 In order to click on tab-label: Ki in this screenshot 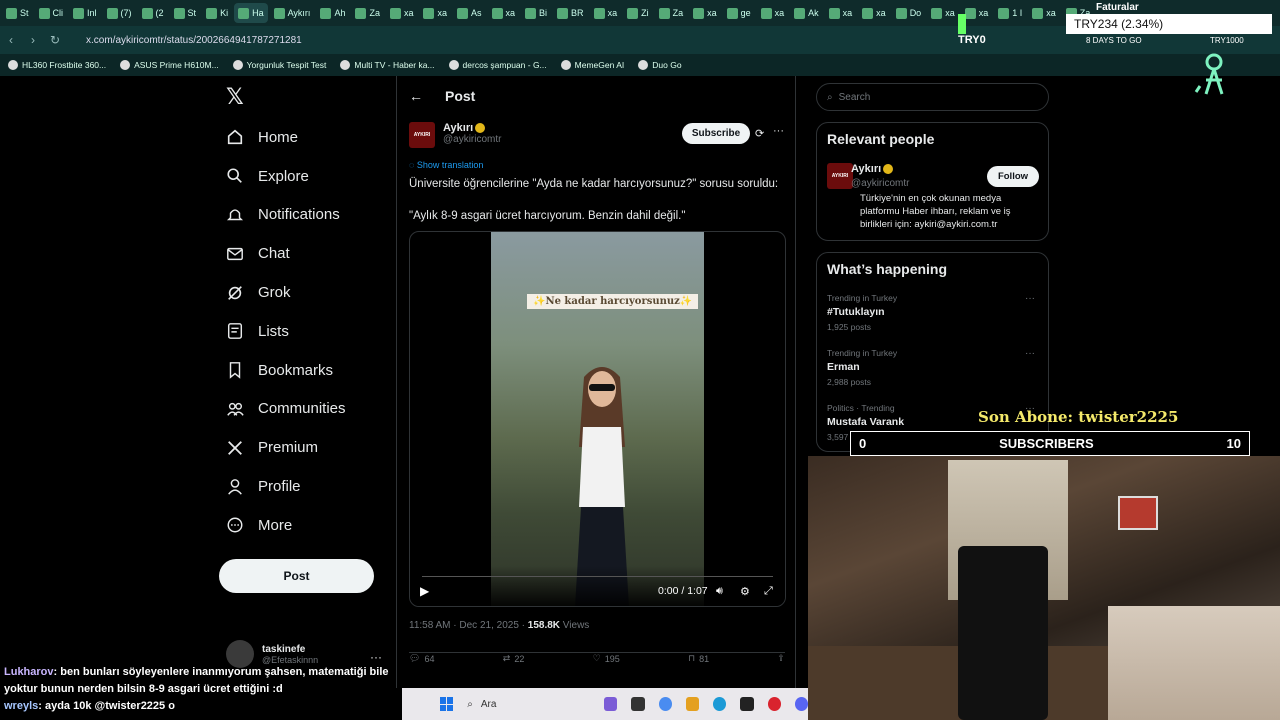, I will do `click(224, 13)`.